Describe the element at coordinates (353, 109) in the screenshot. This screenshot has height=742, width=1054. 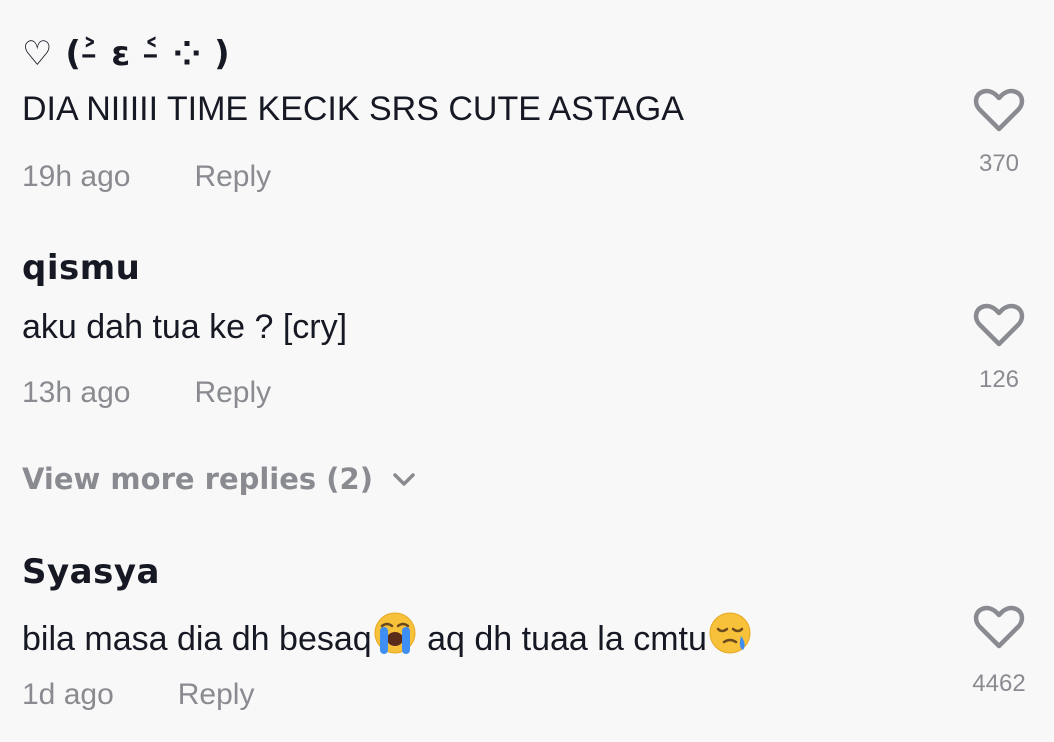
I see `comment-text: DIA NIIIII TIME KECIK SRS CUTE ASTAGA` at that location.